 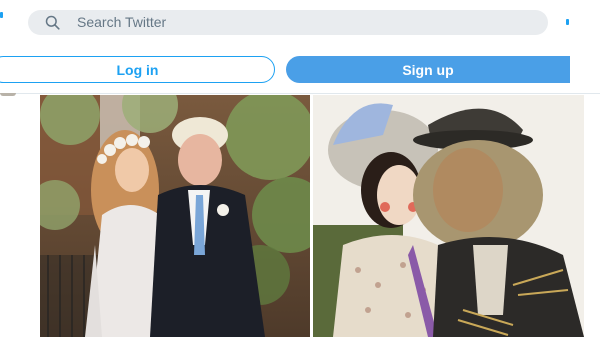 I want to click on search-input: Search Twitter, so click(x=121, y=22).